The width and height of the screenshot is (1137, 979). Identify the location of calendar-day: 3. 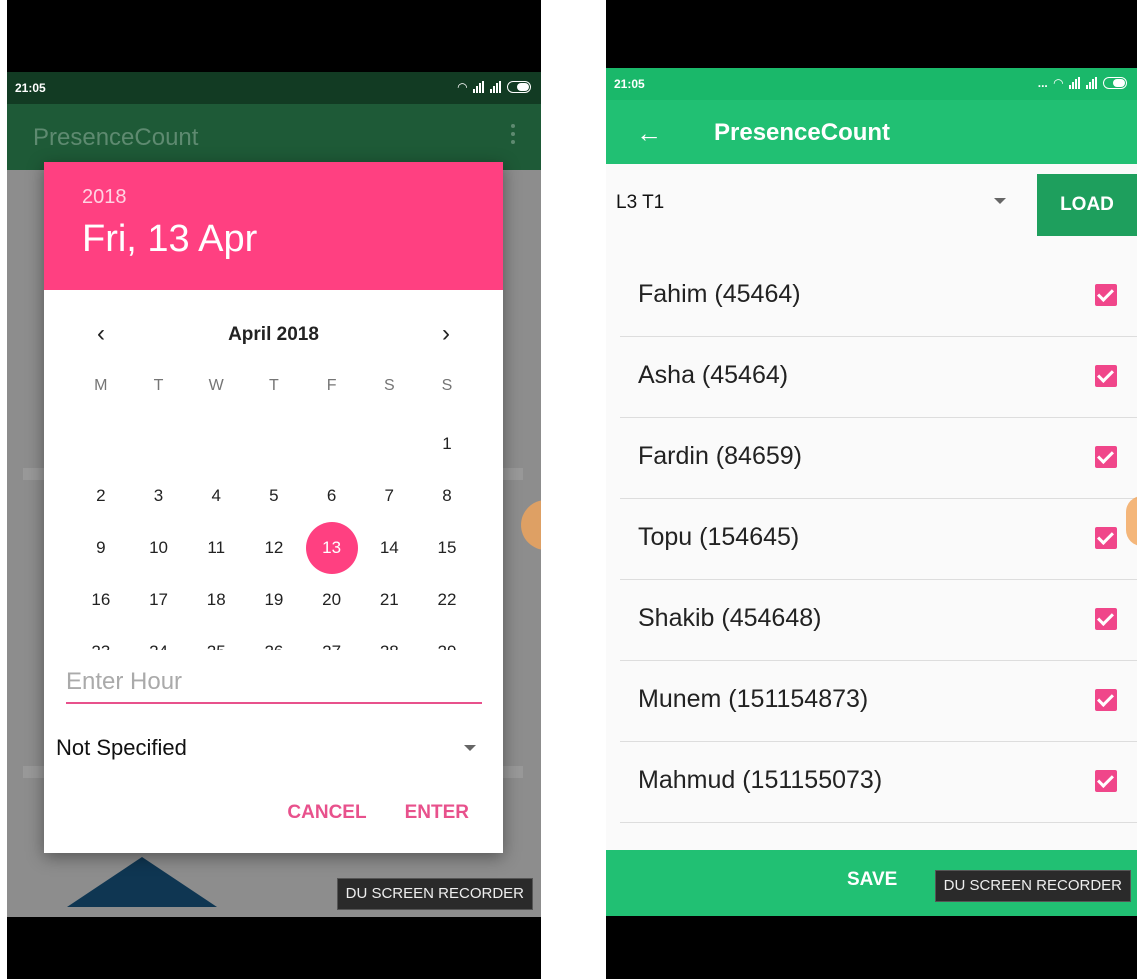
(159, 496).